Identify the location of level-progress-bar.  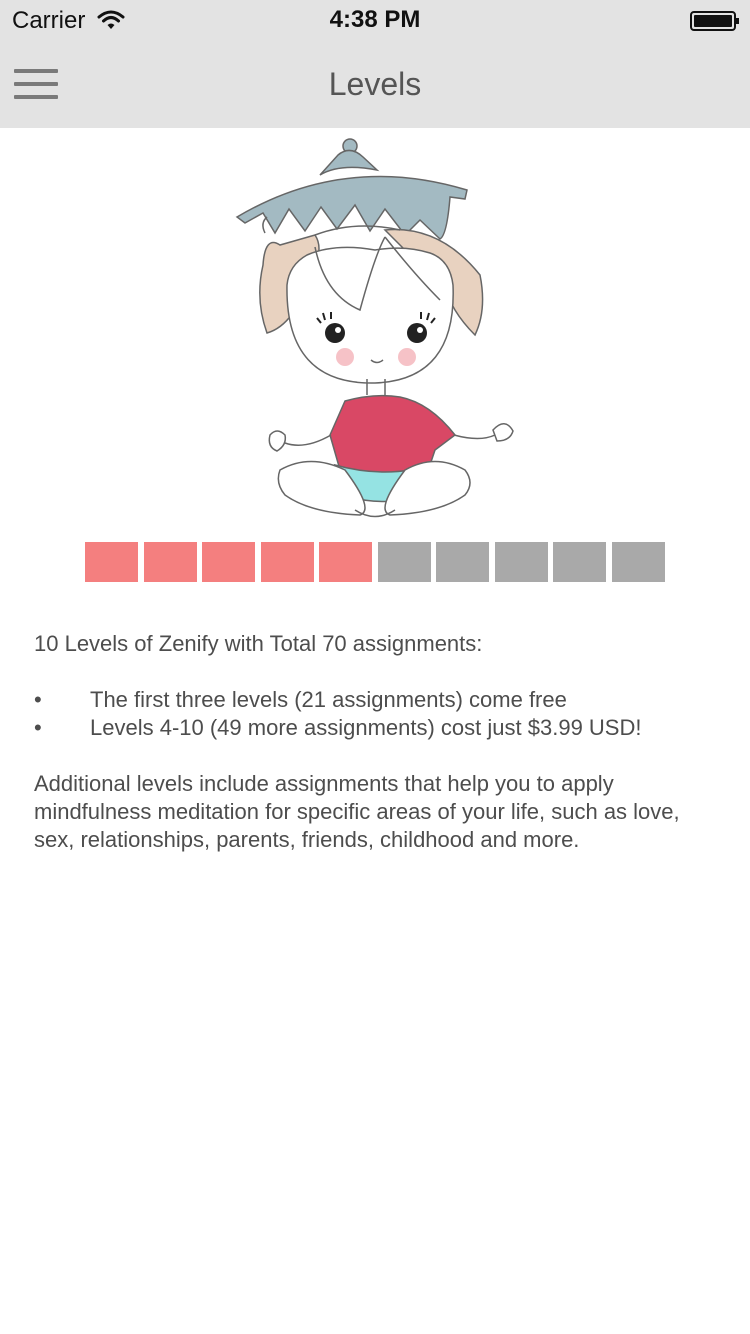
(375, 562).